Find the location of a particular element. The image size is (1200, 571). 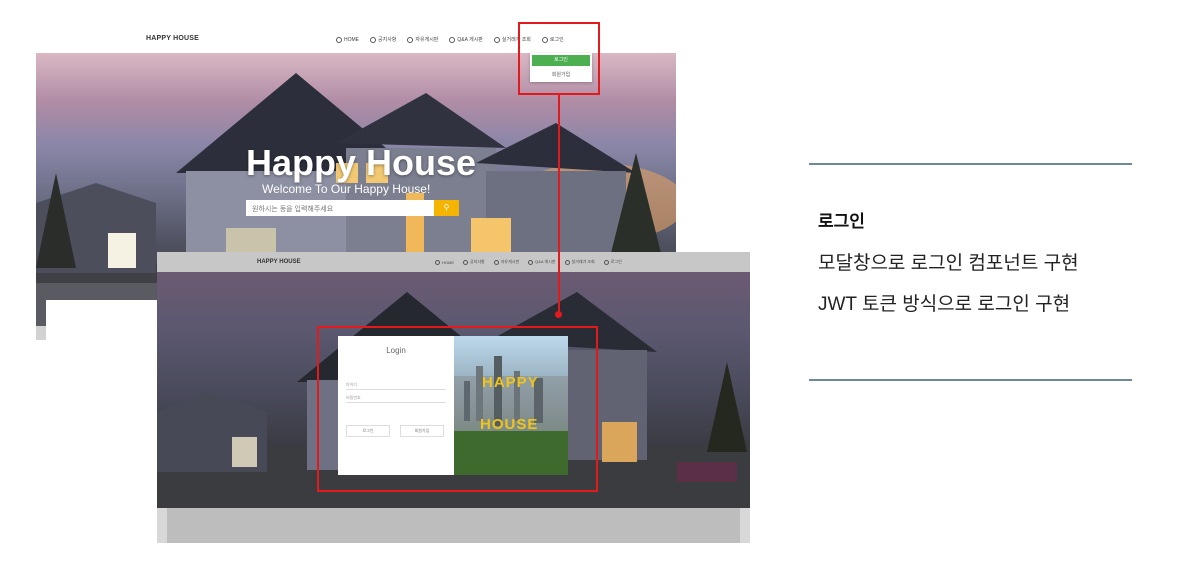

nav-menu: HOME 공지사항 자유게시판 Q&A 게시판 실거래가 조회 로그인 is located at coordinates (528, 262).